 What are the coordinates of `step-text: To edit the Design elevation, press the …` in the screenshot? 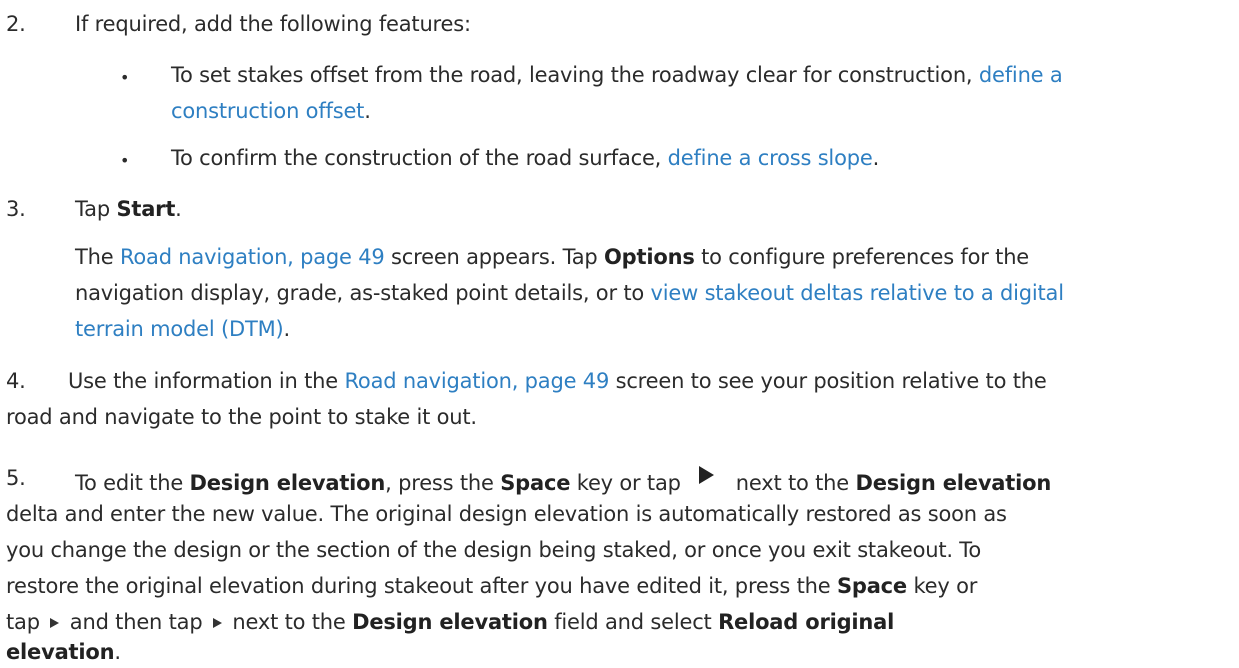 It's located at (563, 480).